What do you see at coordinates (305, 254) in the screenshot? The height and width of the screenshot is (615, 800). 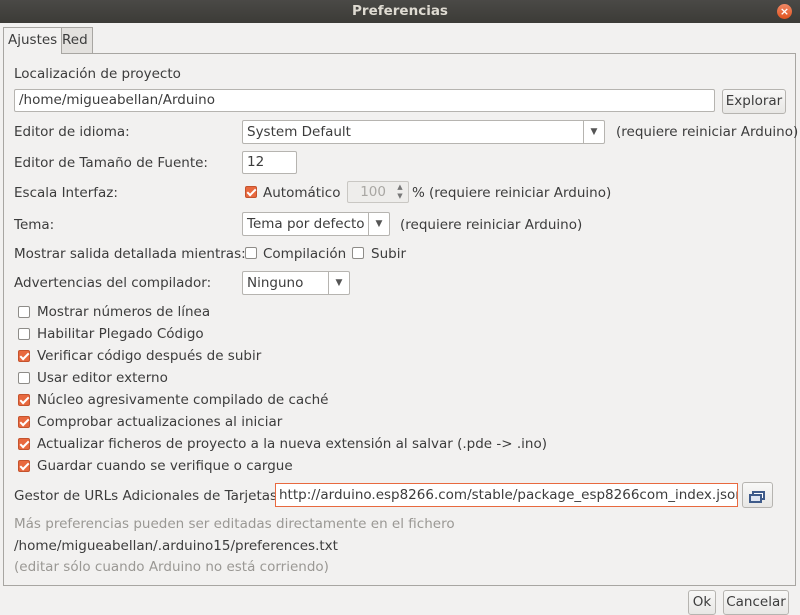 I see `verbose-compile-label: Compilación` at bounding box center [305, 254].